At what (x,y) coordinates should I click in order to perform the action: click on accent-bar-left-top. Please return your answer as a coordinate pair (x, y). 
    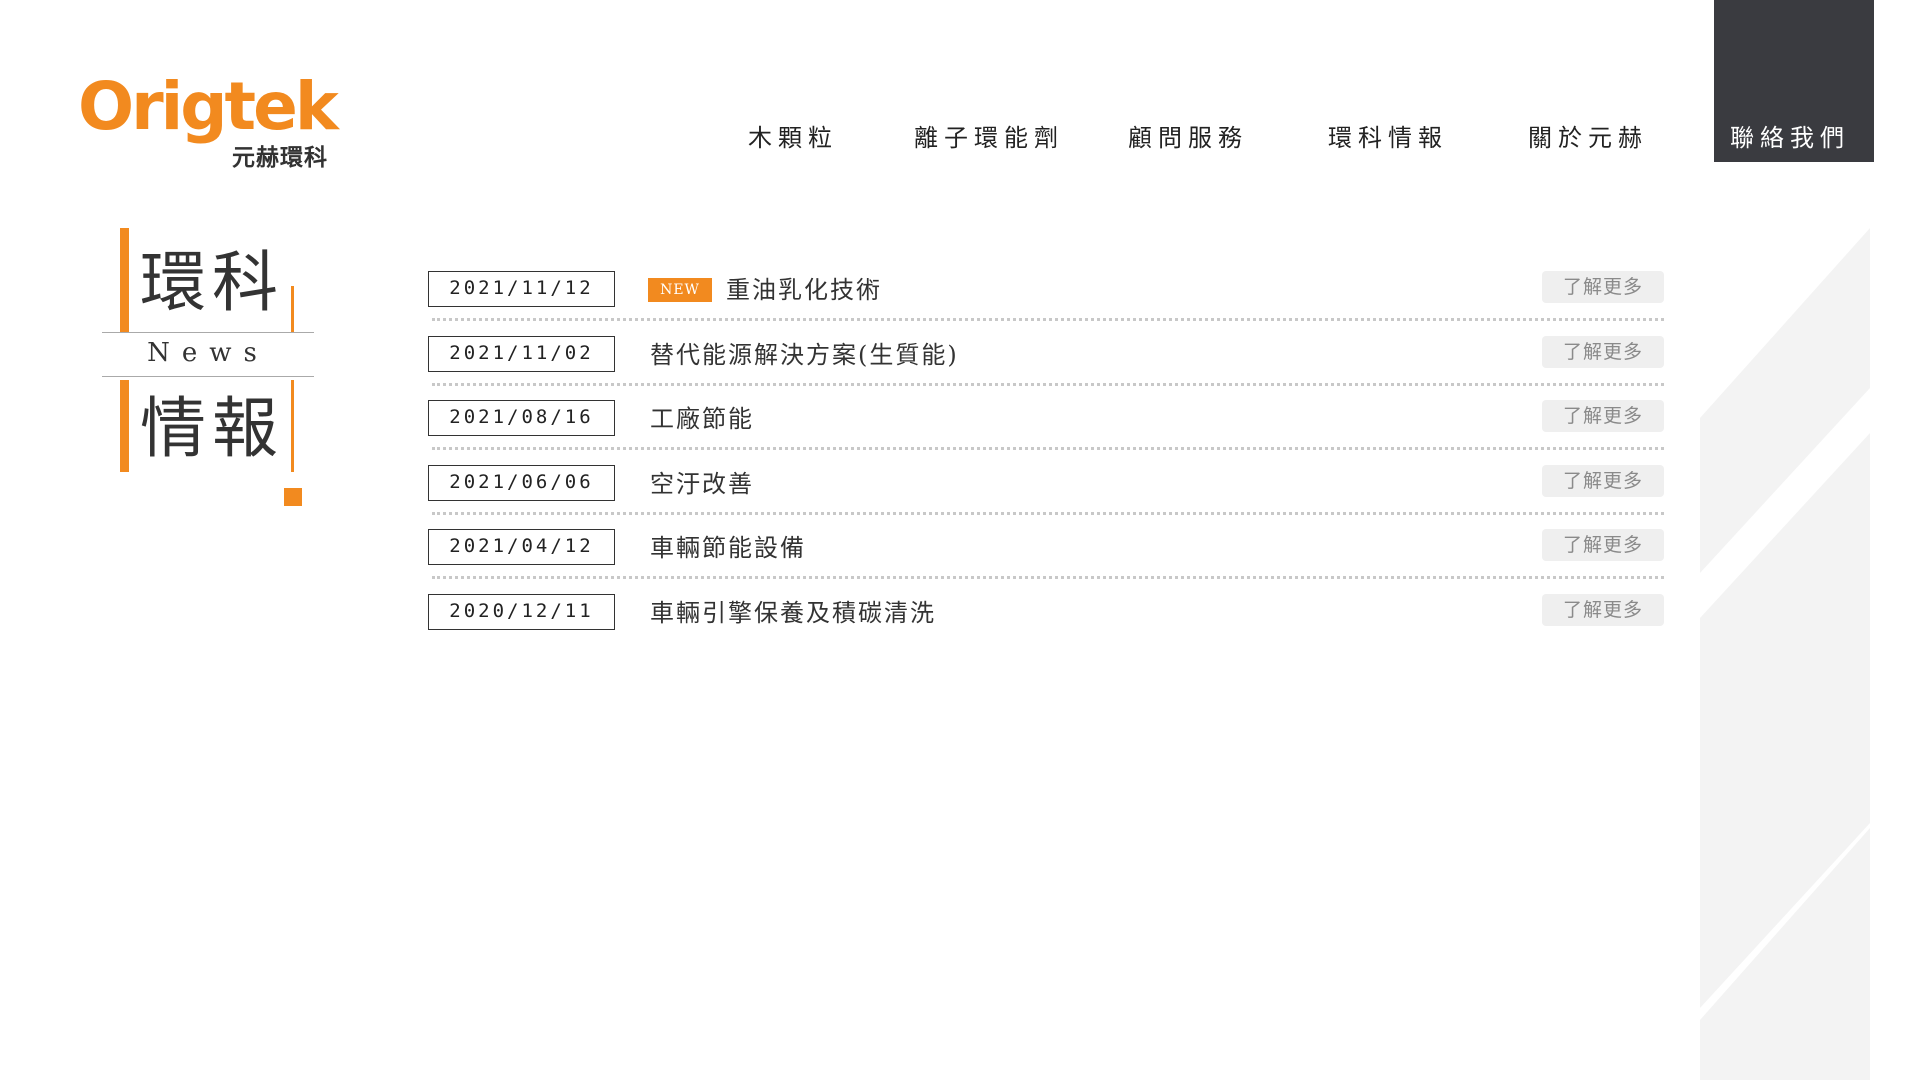
    Looking at the image, I should click on (124, 280).